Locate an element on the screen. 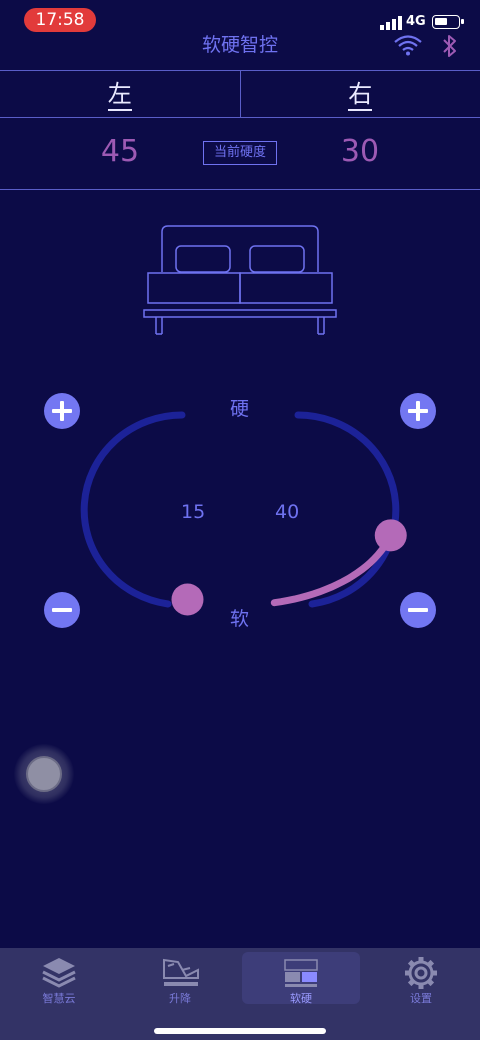  tab-settings: 设置 is located at coordinates (421, 978).